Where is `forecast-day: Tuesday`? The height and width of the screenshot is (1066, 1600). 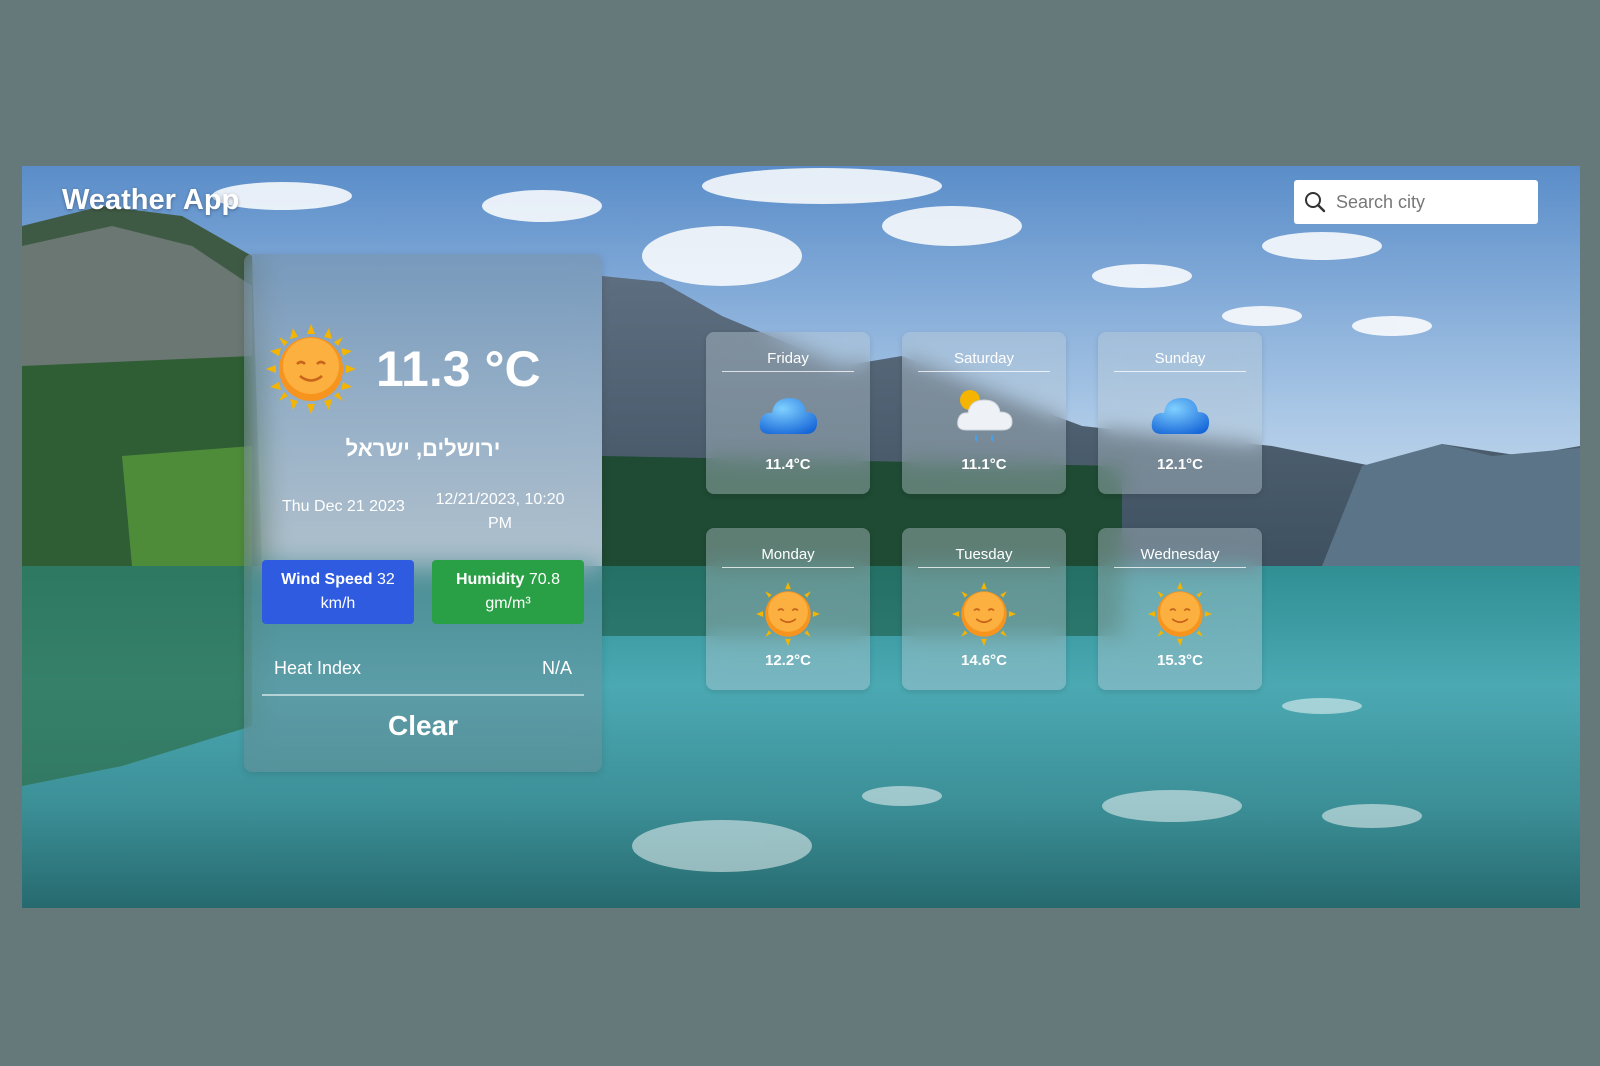 forecast-day: Tuesday is located at coordinates (984, 557).